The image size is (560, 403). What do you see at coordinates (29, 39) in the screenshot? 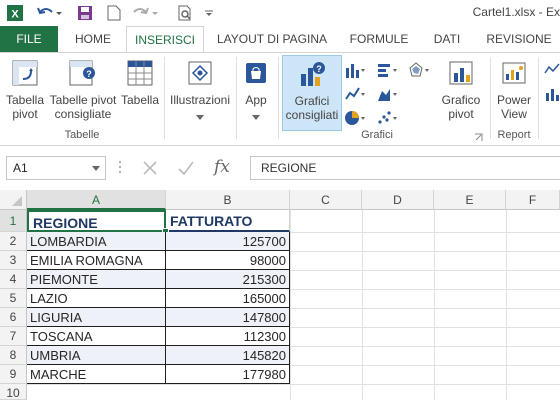
I see `tab-file: FILE` at bounding box center [29, 39].